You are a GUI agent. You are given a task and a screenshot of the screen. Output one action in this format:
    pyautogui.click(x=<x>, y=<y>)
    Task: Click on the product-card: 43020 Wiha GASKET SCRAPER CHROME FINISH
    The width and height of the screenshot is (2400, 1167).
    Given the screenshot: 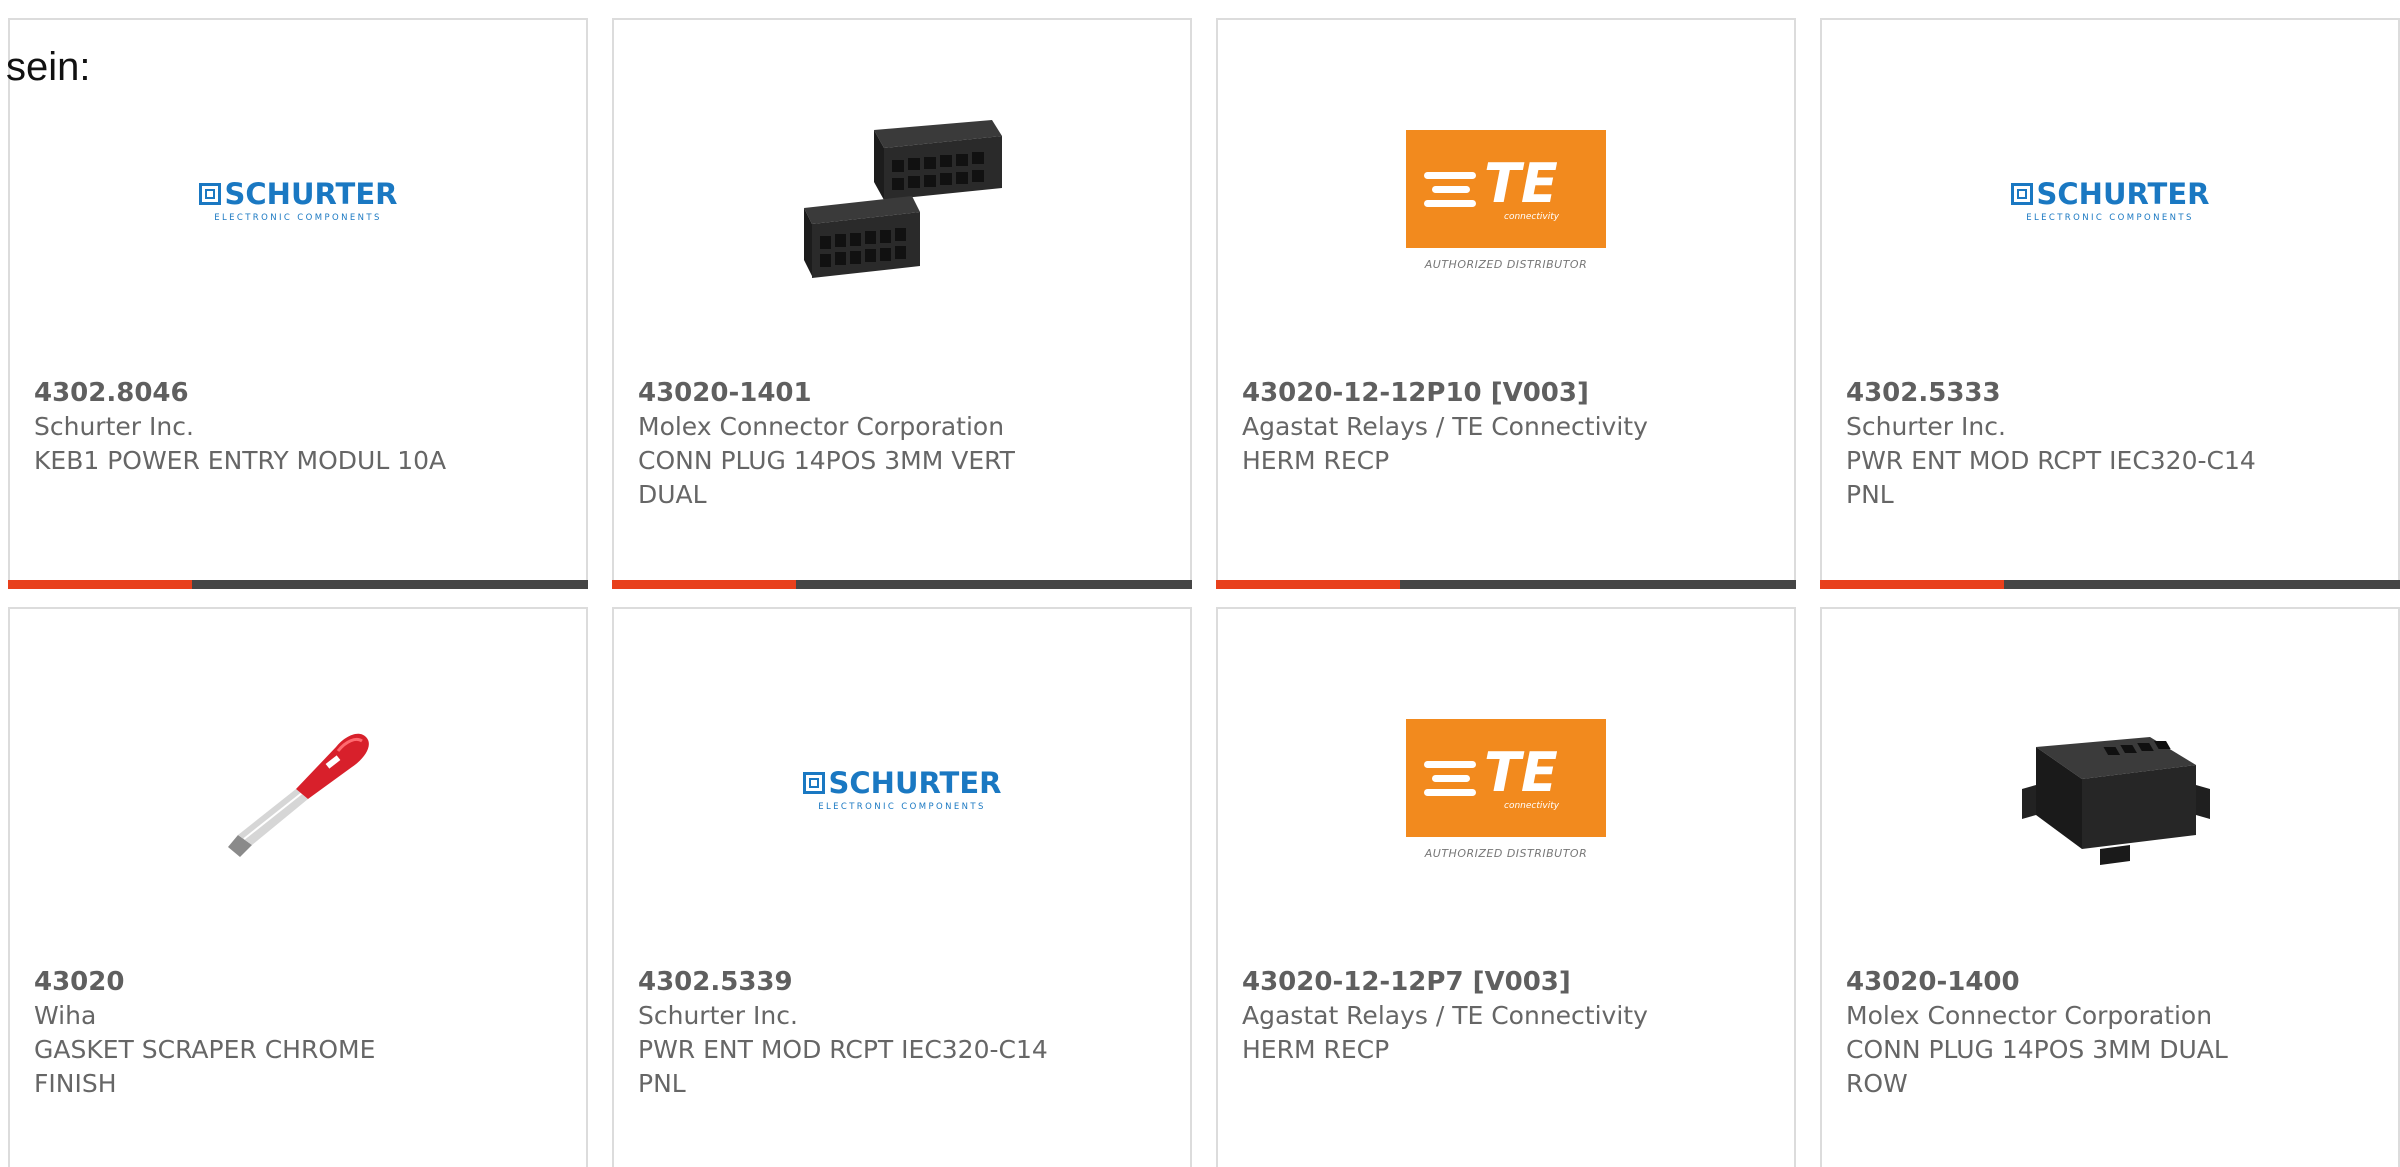 What is the action you would take?
    pyautogui.click(x=298, y=887)
    